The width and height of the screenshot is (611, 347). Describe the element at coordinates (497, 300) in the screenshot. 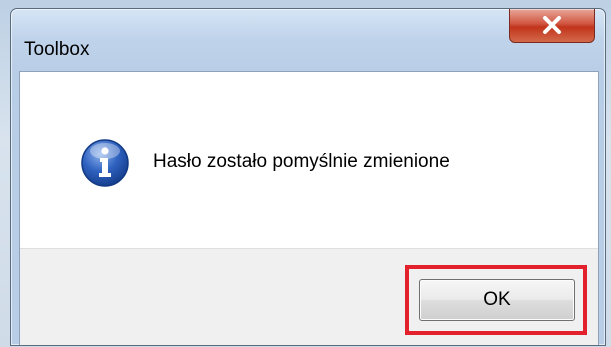

I see `ok-button: OK` at that location.